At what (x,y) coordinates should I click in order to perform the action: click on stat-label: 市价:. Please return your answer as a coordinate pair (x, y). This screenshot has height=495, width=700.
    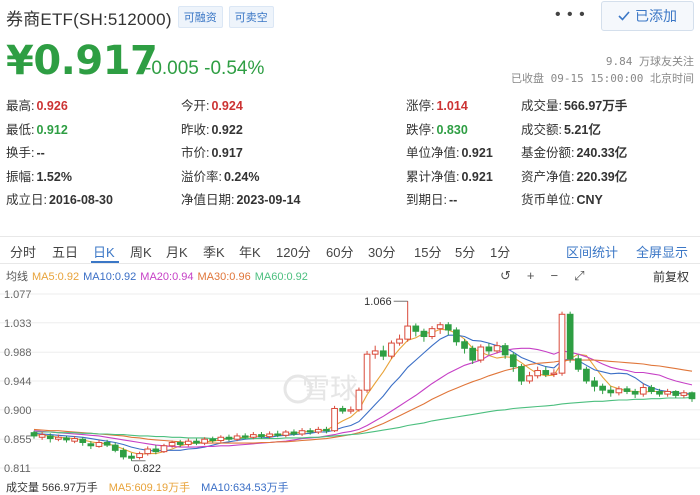
    Looking at the image, I should click on (195, 153).